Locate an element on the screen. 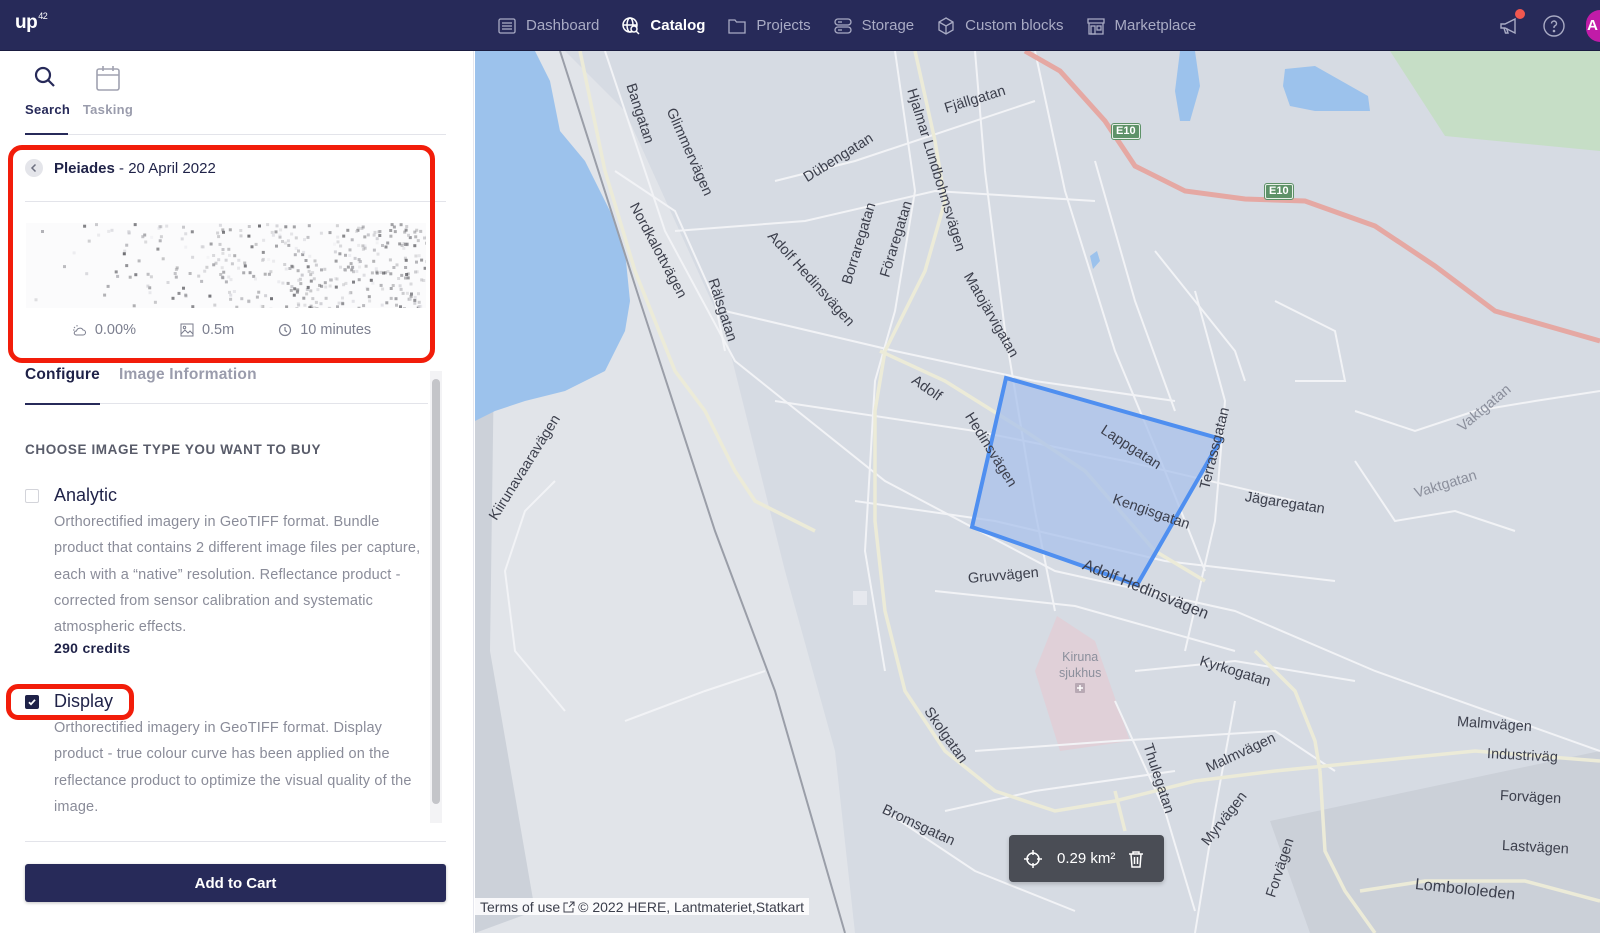 Image resolution: width=1600 pixels, height=933 pixels. globe-search-icon is located at coordinates (631, 25).